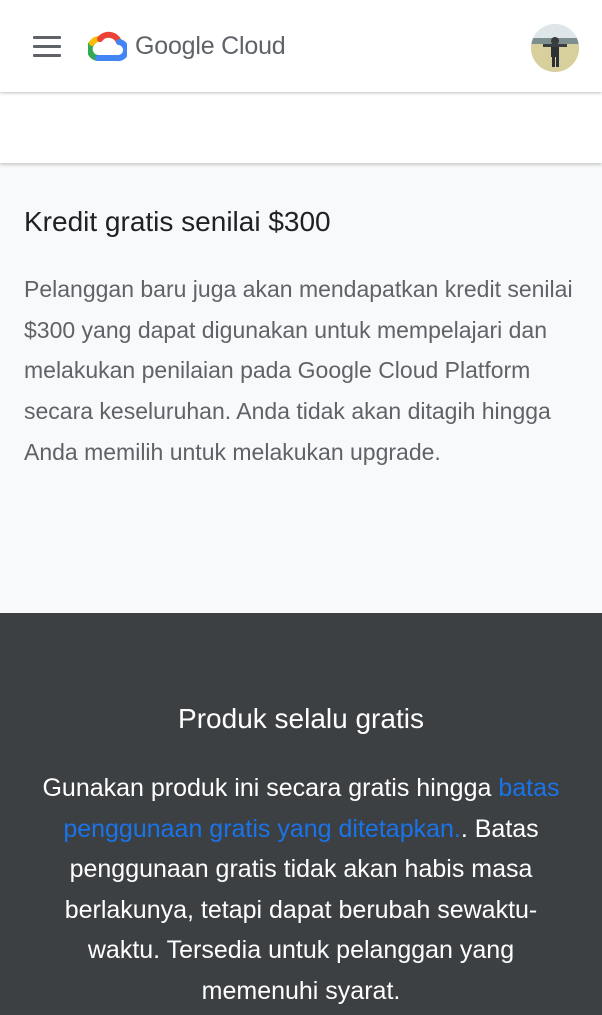 Image resolution: width=602 pixels, height=1015 pixels. Describe the element at coordinates (301, 46) in the screenshot. I see `top-app-bar: Google Cloud` at that location.